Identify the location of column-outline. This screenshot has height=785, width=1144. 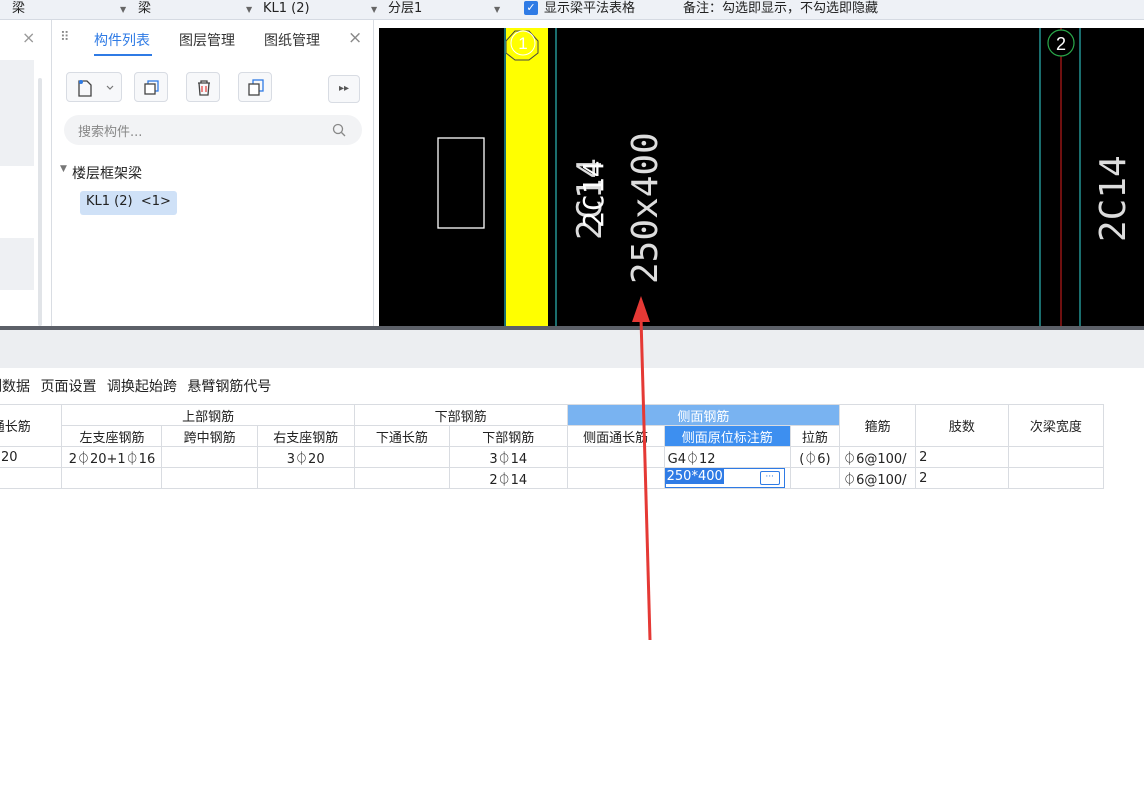
(461, 183).